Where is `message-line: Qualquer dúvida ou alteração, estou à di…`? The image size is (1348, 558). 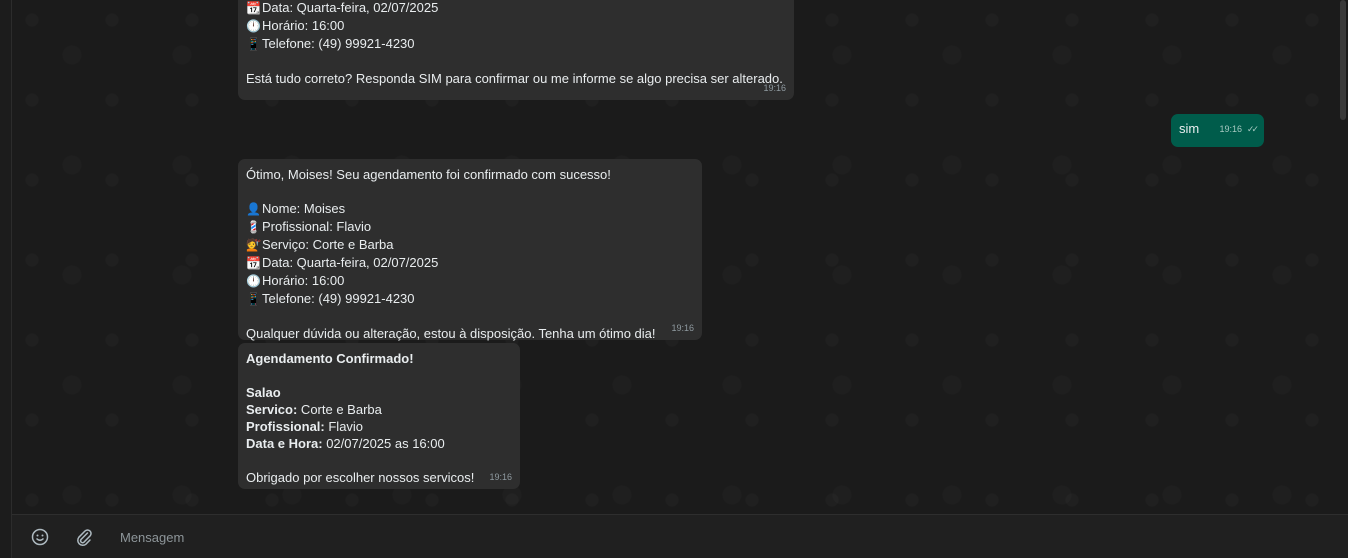
message-line: Qualquer dúvida ou alteração, estou à di… is located at coordinates (469, 333).